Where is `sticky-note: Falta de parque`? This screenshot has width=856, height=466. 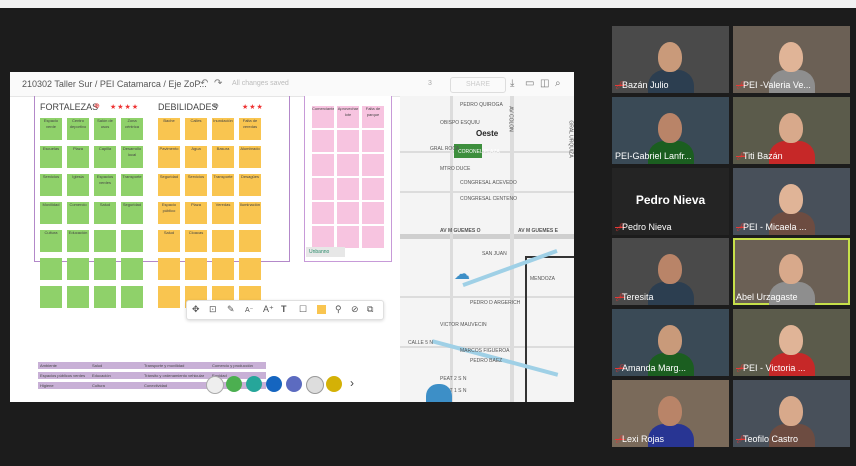
sticky-note: Falta de parque is located at coordinates (373, 117).